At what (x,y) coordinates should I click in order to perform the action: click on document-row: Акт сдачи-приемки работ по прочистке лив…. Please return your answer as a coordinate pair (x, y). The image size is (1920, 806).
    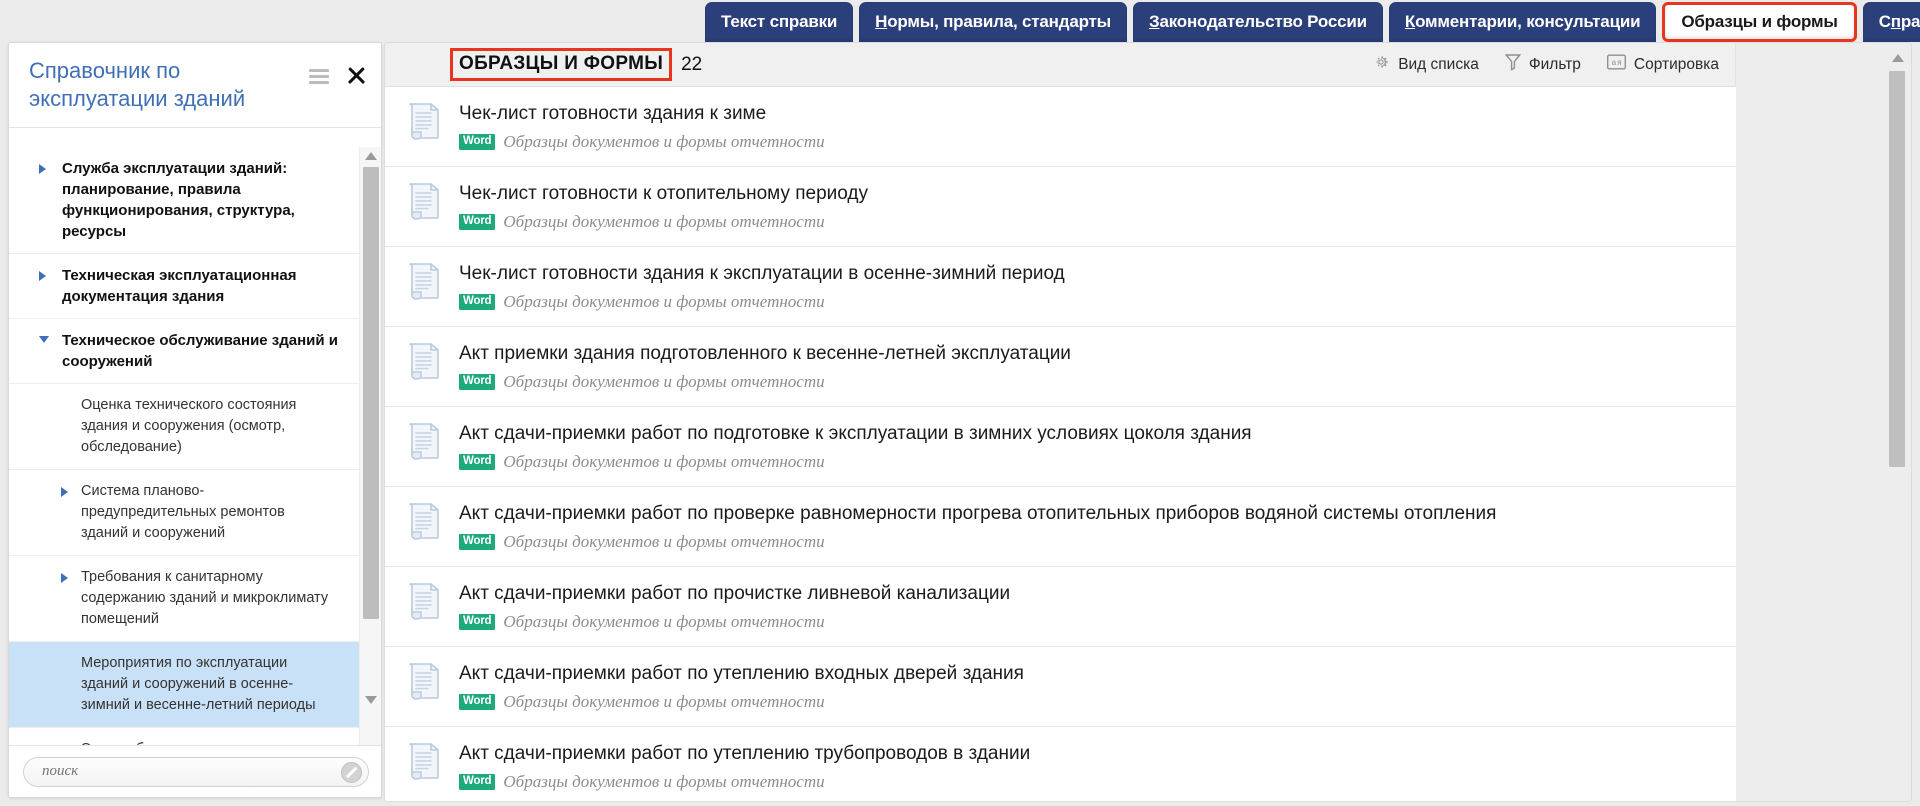
    Looking at the image, I should click on (1060, 607).